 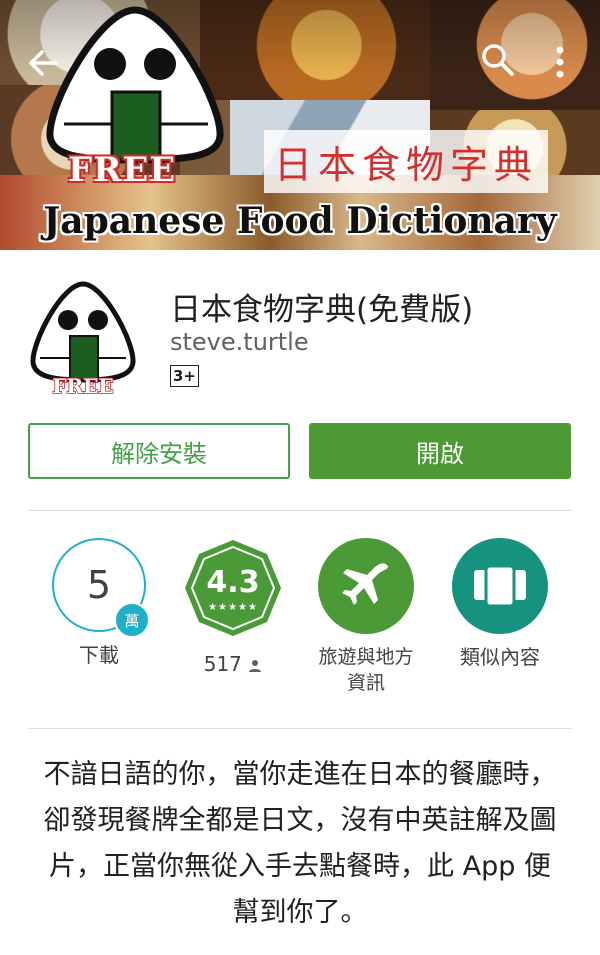 I want to click on category-label: 旅遊與地方資訊, so click(x=366, y=670).